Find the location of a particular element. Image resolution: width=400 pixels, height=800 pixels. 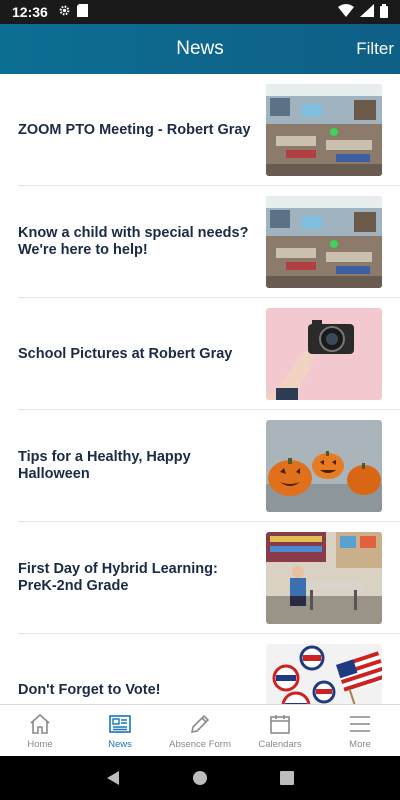

system-nav is located at coordinates (200, 778).